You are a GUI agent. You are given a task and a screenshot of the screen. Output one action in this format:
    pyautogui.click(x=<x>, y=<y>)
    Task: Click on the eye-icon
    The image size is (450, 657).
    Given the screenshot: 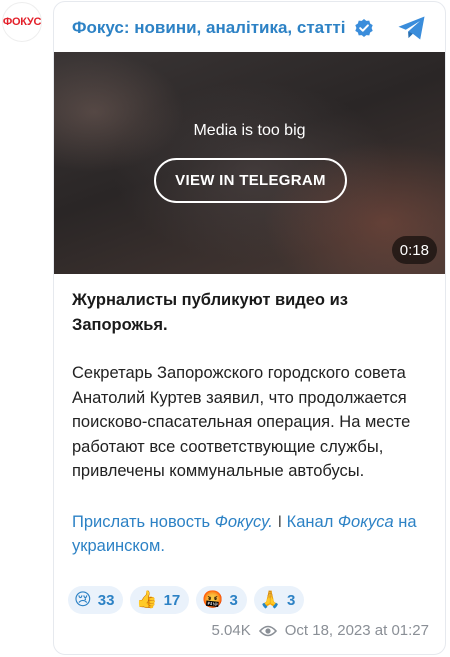 What is the action you would take?
    pyautogui.click(x=267, y=630)
    